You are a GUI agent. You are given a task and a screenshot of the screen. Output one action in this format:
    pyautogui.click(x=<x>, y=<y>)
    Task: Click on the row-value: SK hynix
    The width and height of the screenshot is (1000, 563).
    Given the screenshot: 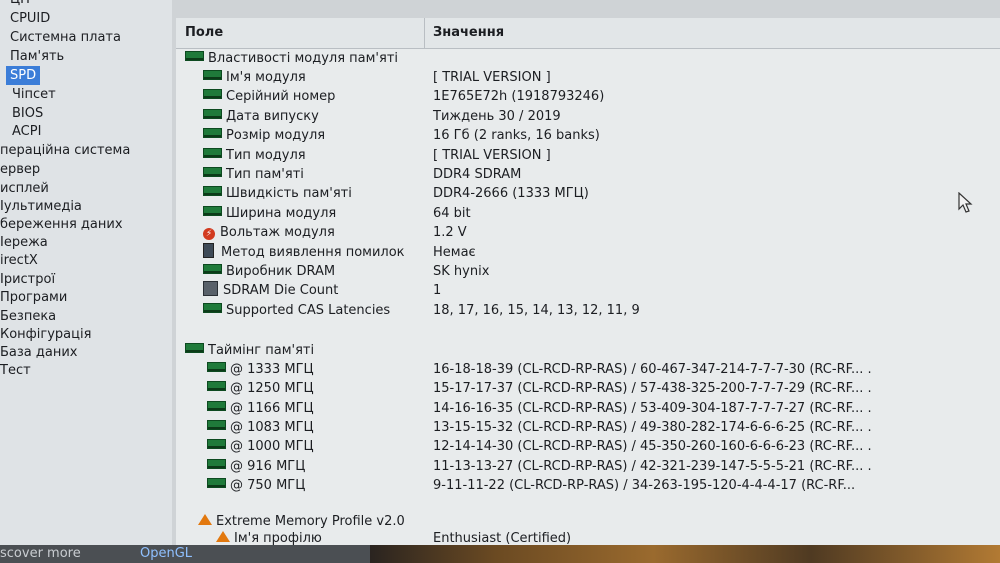 What is the action you would take?
    pyautogui.click(x=461, y=271)
    